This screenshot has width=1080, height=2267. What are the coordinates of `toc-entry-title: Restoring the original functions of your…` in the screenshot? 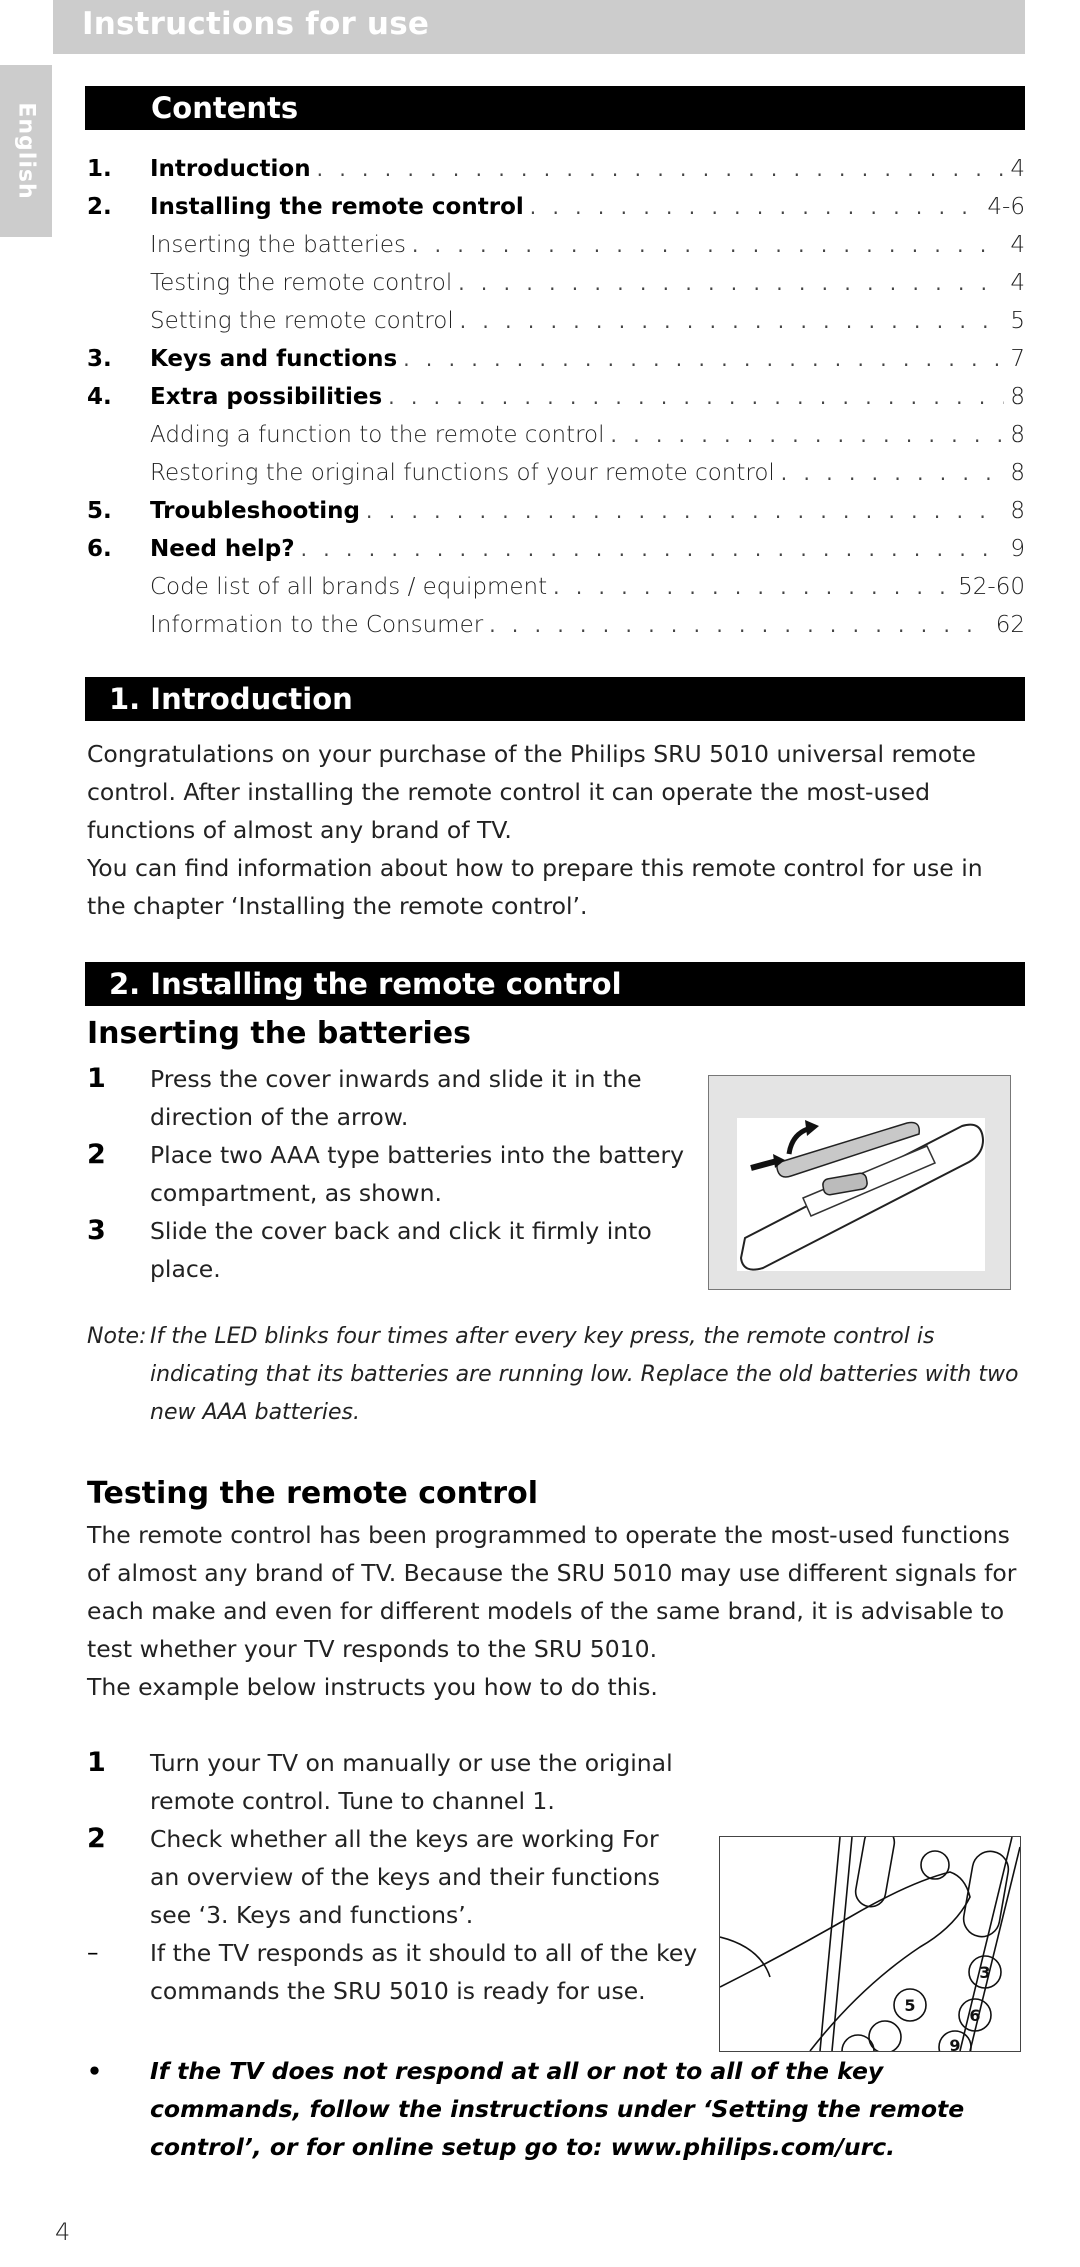 It's located at (462, 473).